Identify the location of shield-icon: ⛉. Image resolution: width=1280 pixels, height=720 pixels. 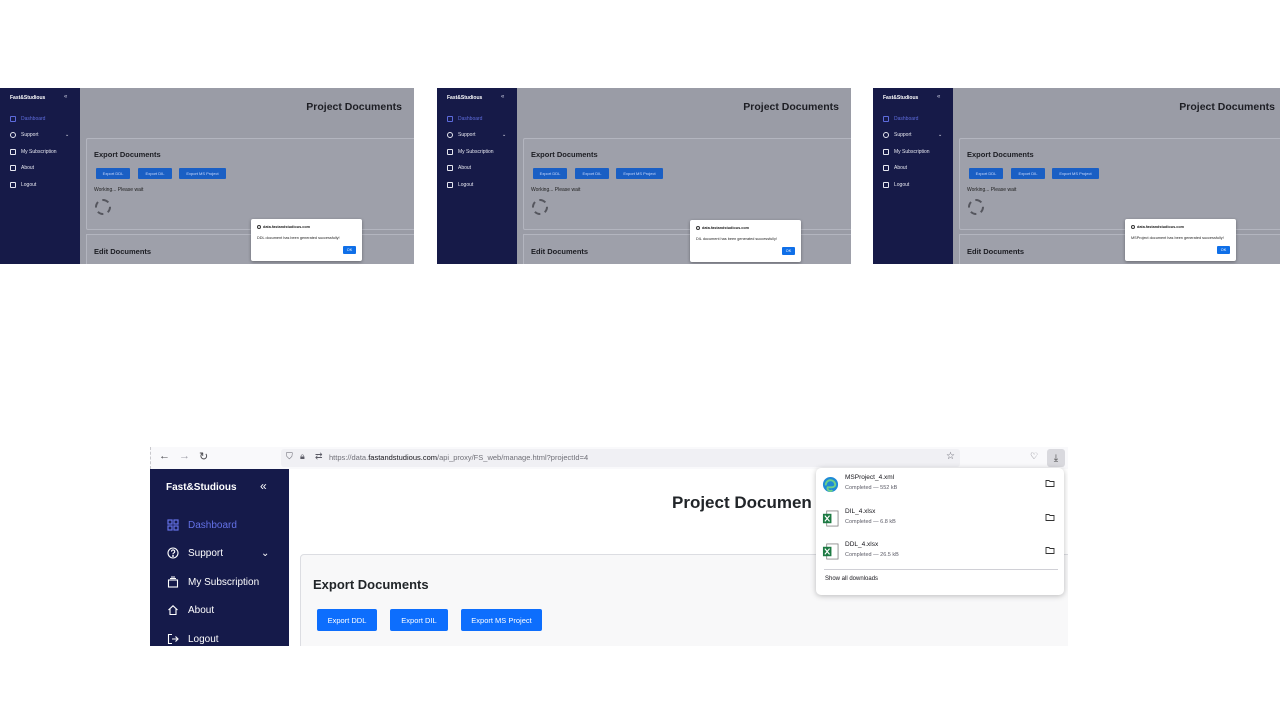
(289, 456).